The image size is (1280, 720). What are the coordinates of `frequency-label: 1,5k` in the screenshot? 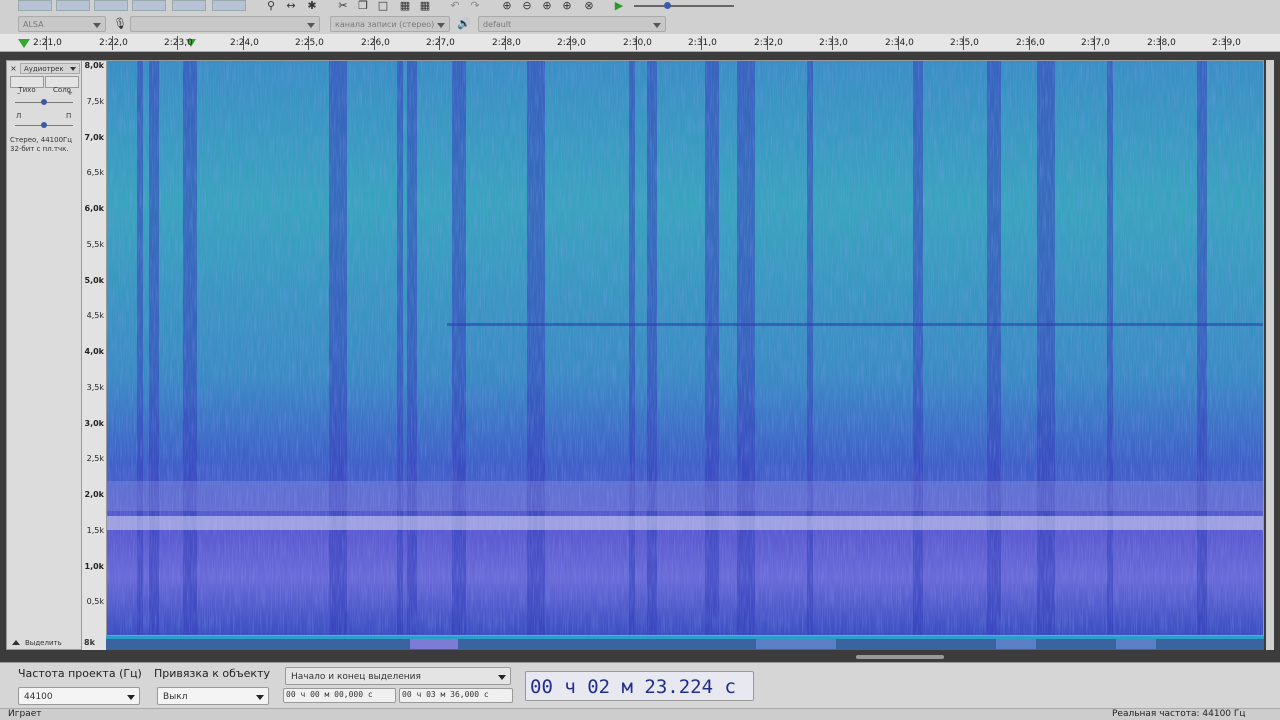 It's located at (95, 530).